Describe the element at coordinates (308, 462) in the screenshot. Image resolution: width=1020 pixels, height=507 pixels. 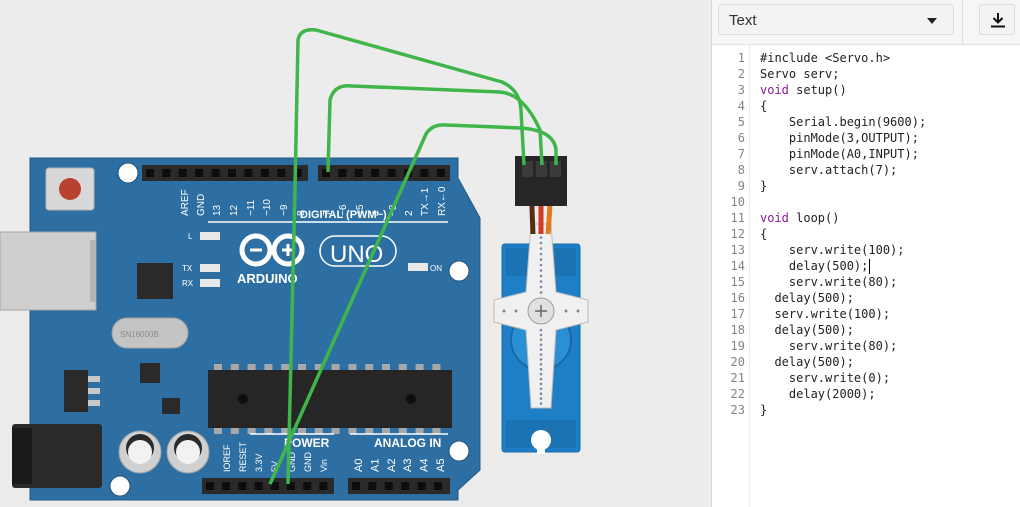
I see `power-pin-label: GND` at that location.